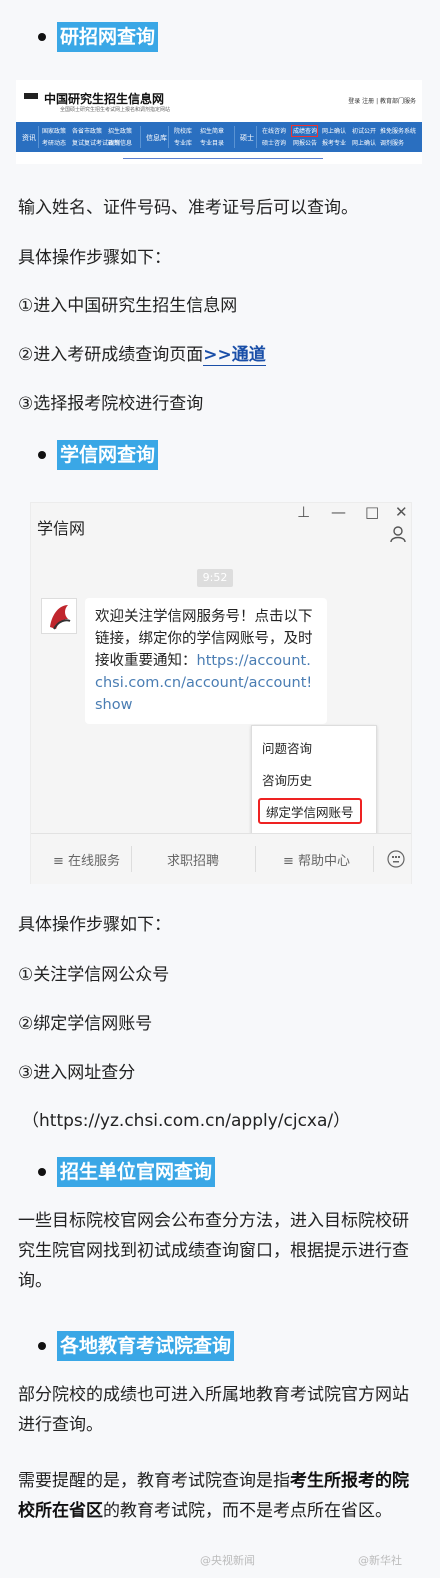 Image resolution: width=440 pixels, height=1578 pixels. What do you see at coordinates (227, 1560) in the screenshot?
I see `watermark-cctv: @央视新闻` at bounding box center [227, 1560].